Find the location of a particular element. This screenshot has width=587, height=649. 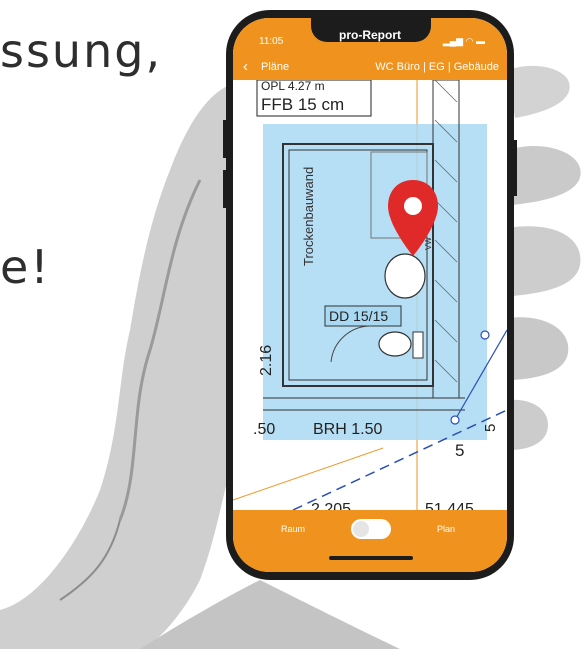

ffb-label: FFB 15 cm is located at coordinates (302, 104).